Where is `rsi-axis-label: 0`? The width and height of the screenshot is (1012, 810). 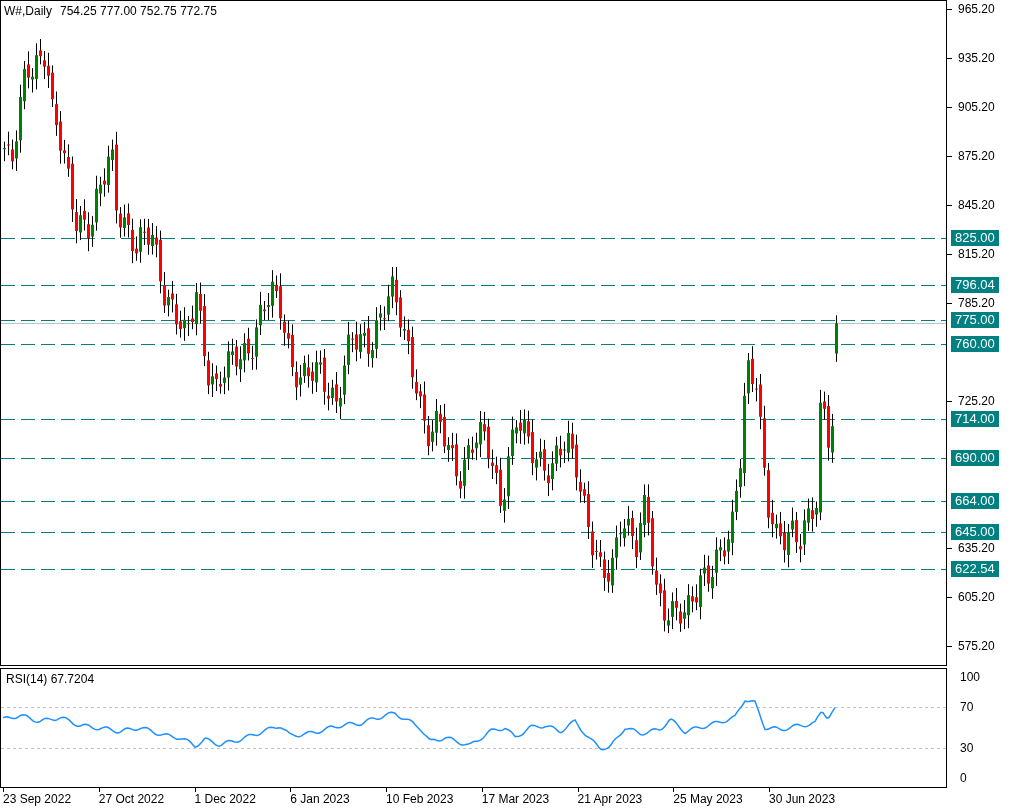
rsi-axis-label: 0 is located at coordinates (963, 778).